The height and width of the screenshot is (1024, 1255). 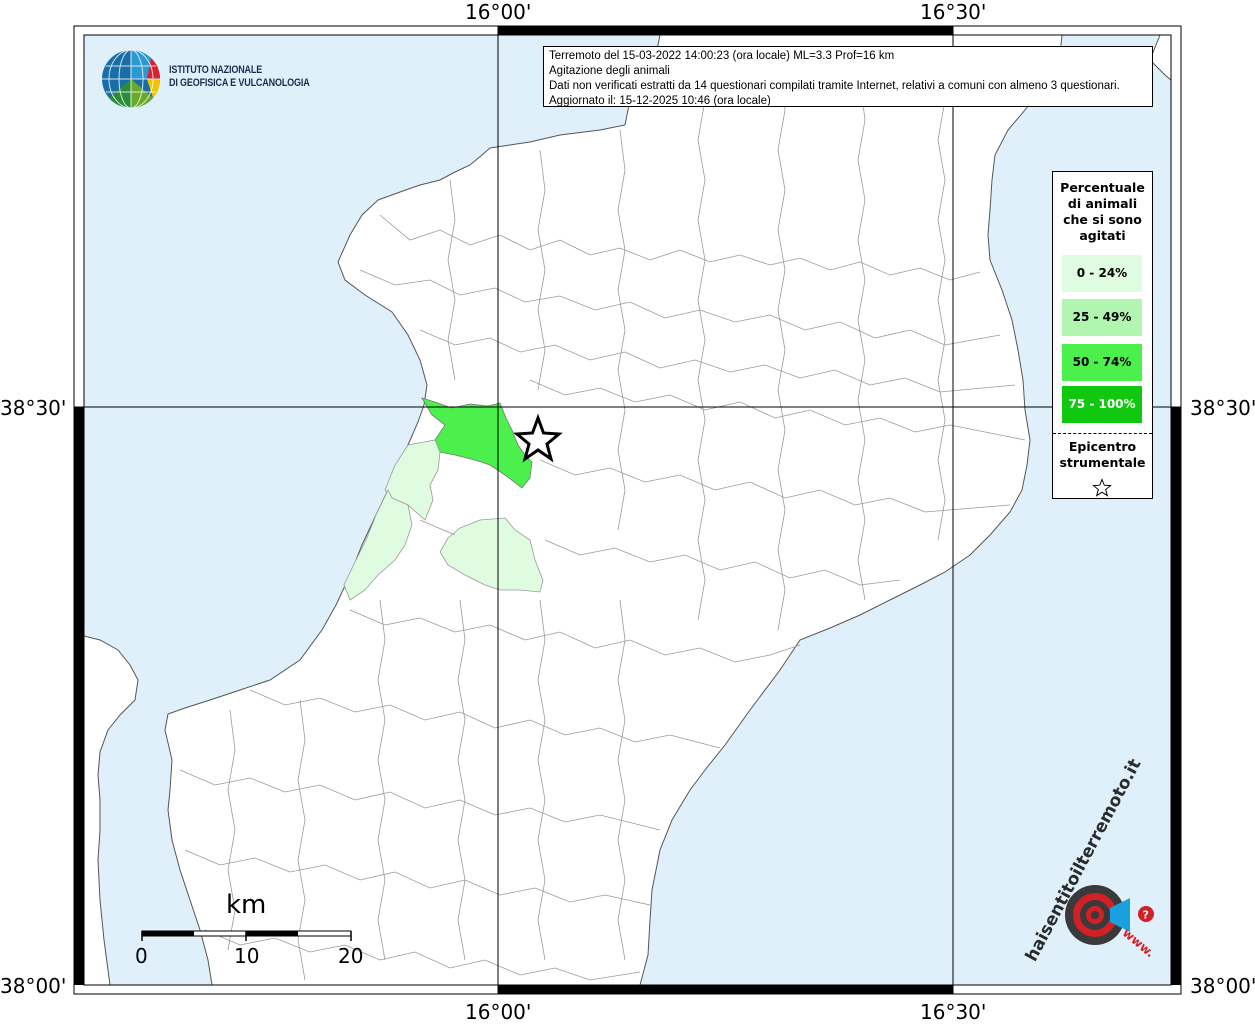 I want to click on ingv-name-line1: ISTITUTO NAZIONALE, so click(x=216, y=70).